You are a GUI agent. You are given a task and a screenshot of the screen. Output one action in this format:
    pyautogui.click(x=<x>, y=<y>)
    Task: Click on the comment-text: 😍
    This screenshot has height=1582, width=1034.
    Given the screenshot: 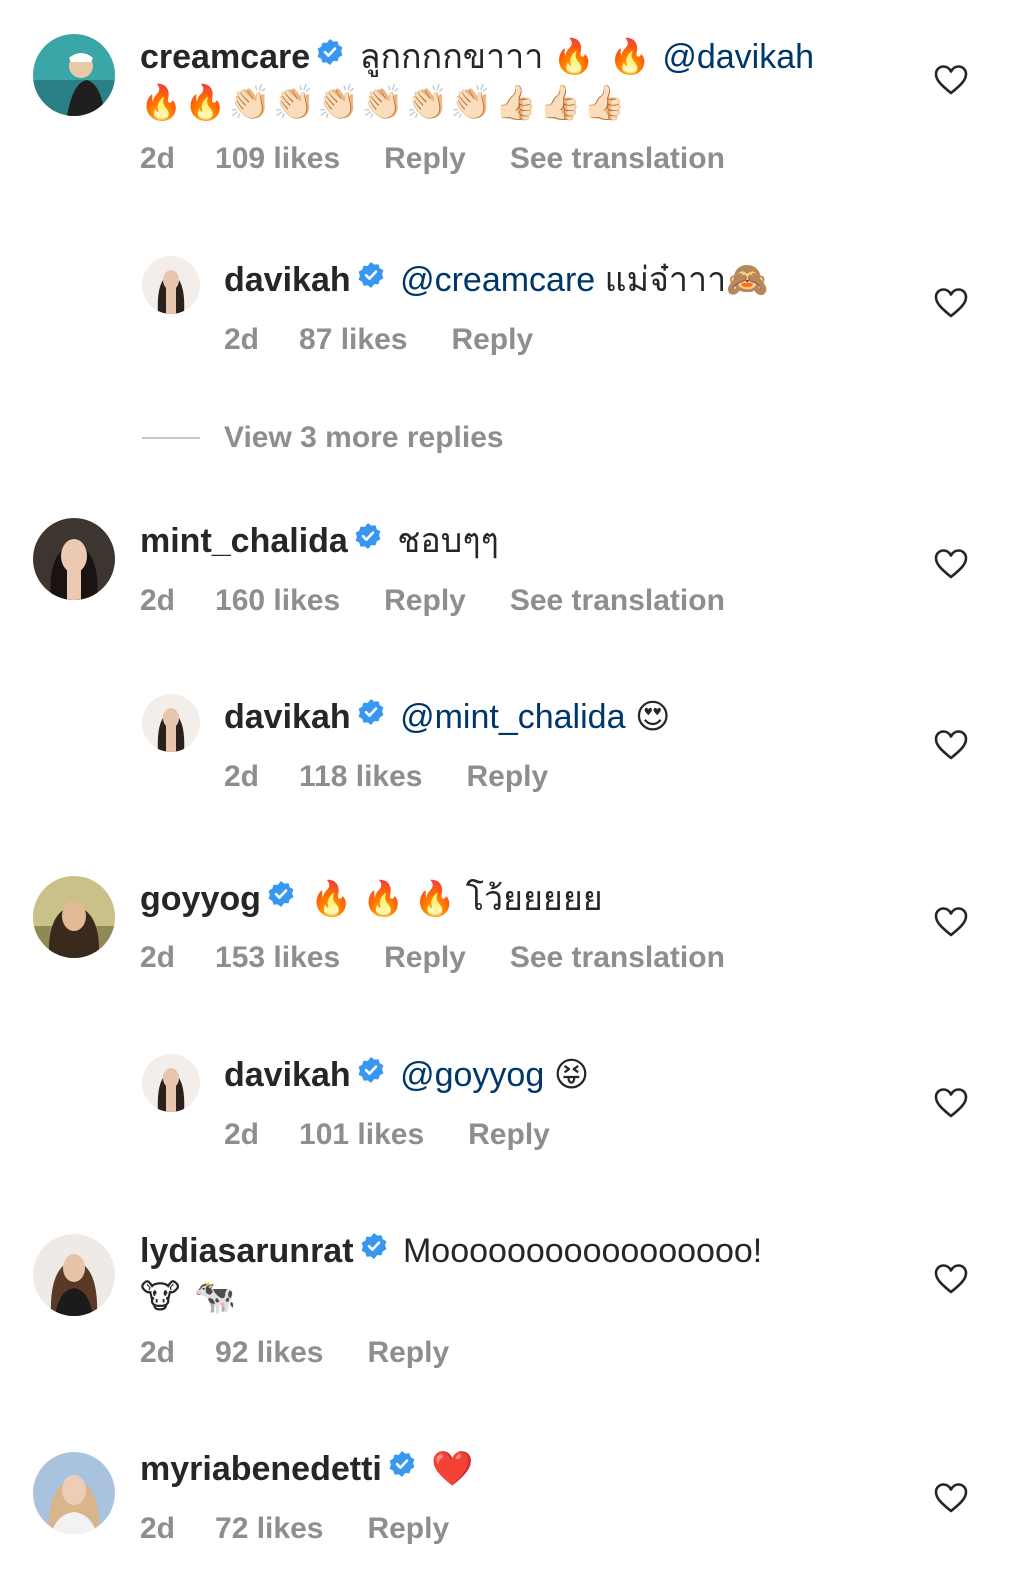 What is the action you would take?
    pyautogui.click(x=652, y=717)
    